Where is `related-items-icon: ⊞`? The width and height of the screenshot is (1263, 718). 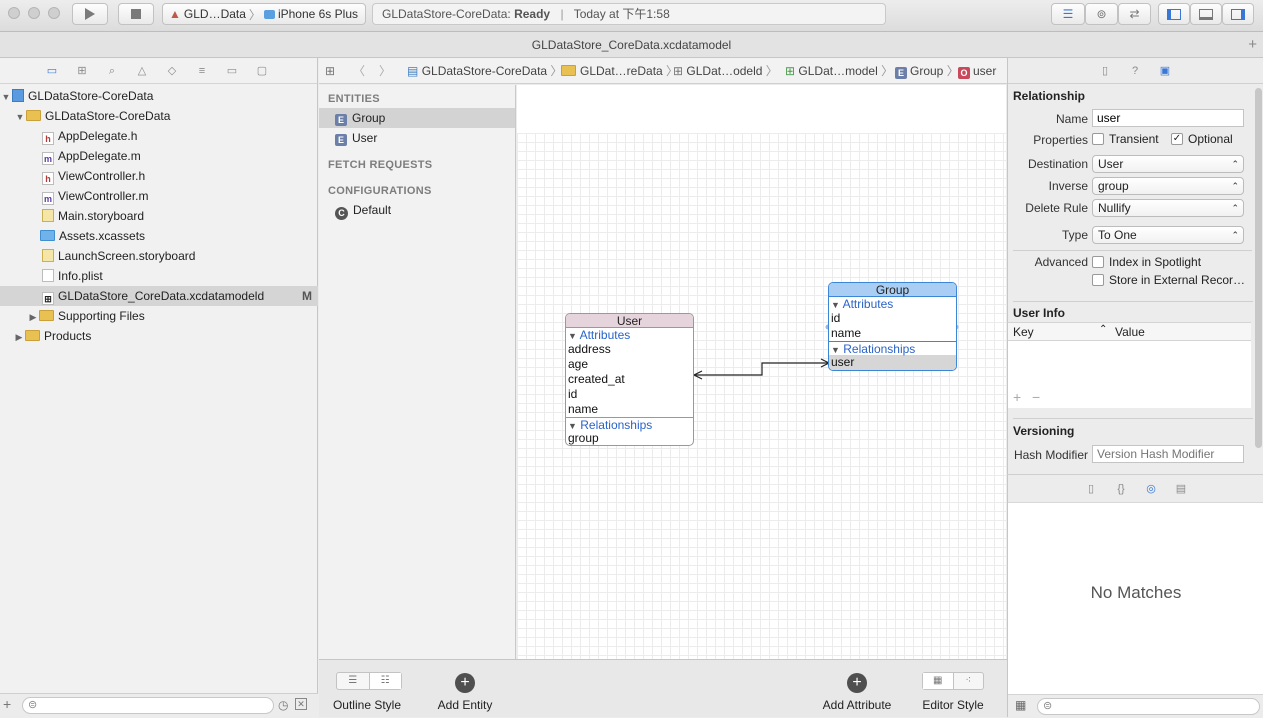 related-items-icon: ⊞ is located at coordinates (330, 71).